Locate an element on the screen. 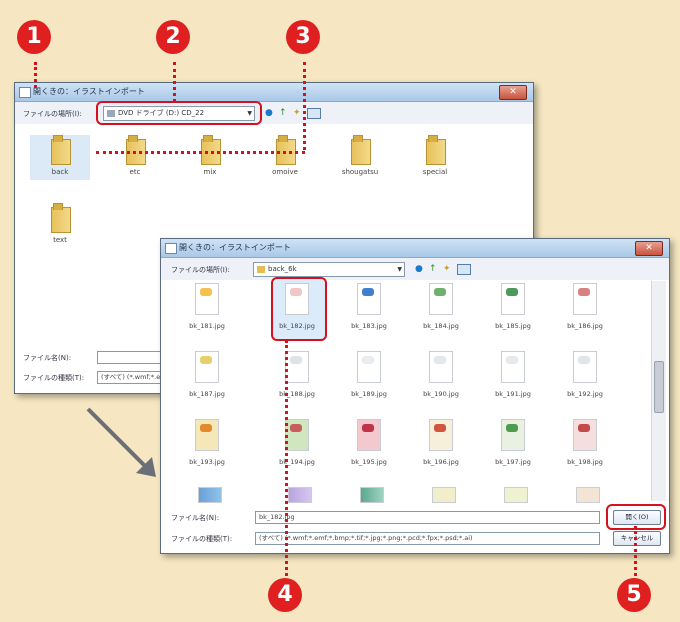 The image size is (680, 622). file-thumb: bk_187.jpg is located at coordinates (207, 374).